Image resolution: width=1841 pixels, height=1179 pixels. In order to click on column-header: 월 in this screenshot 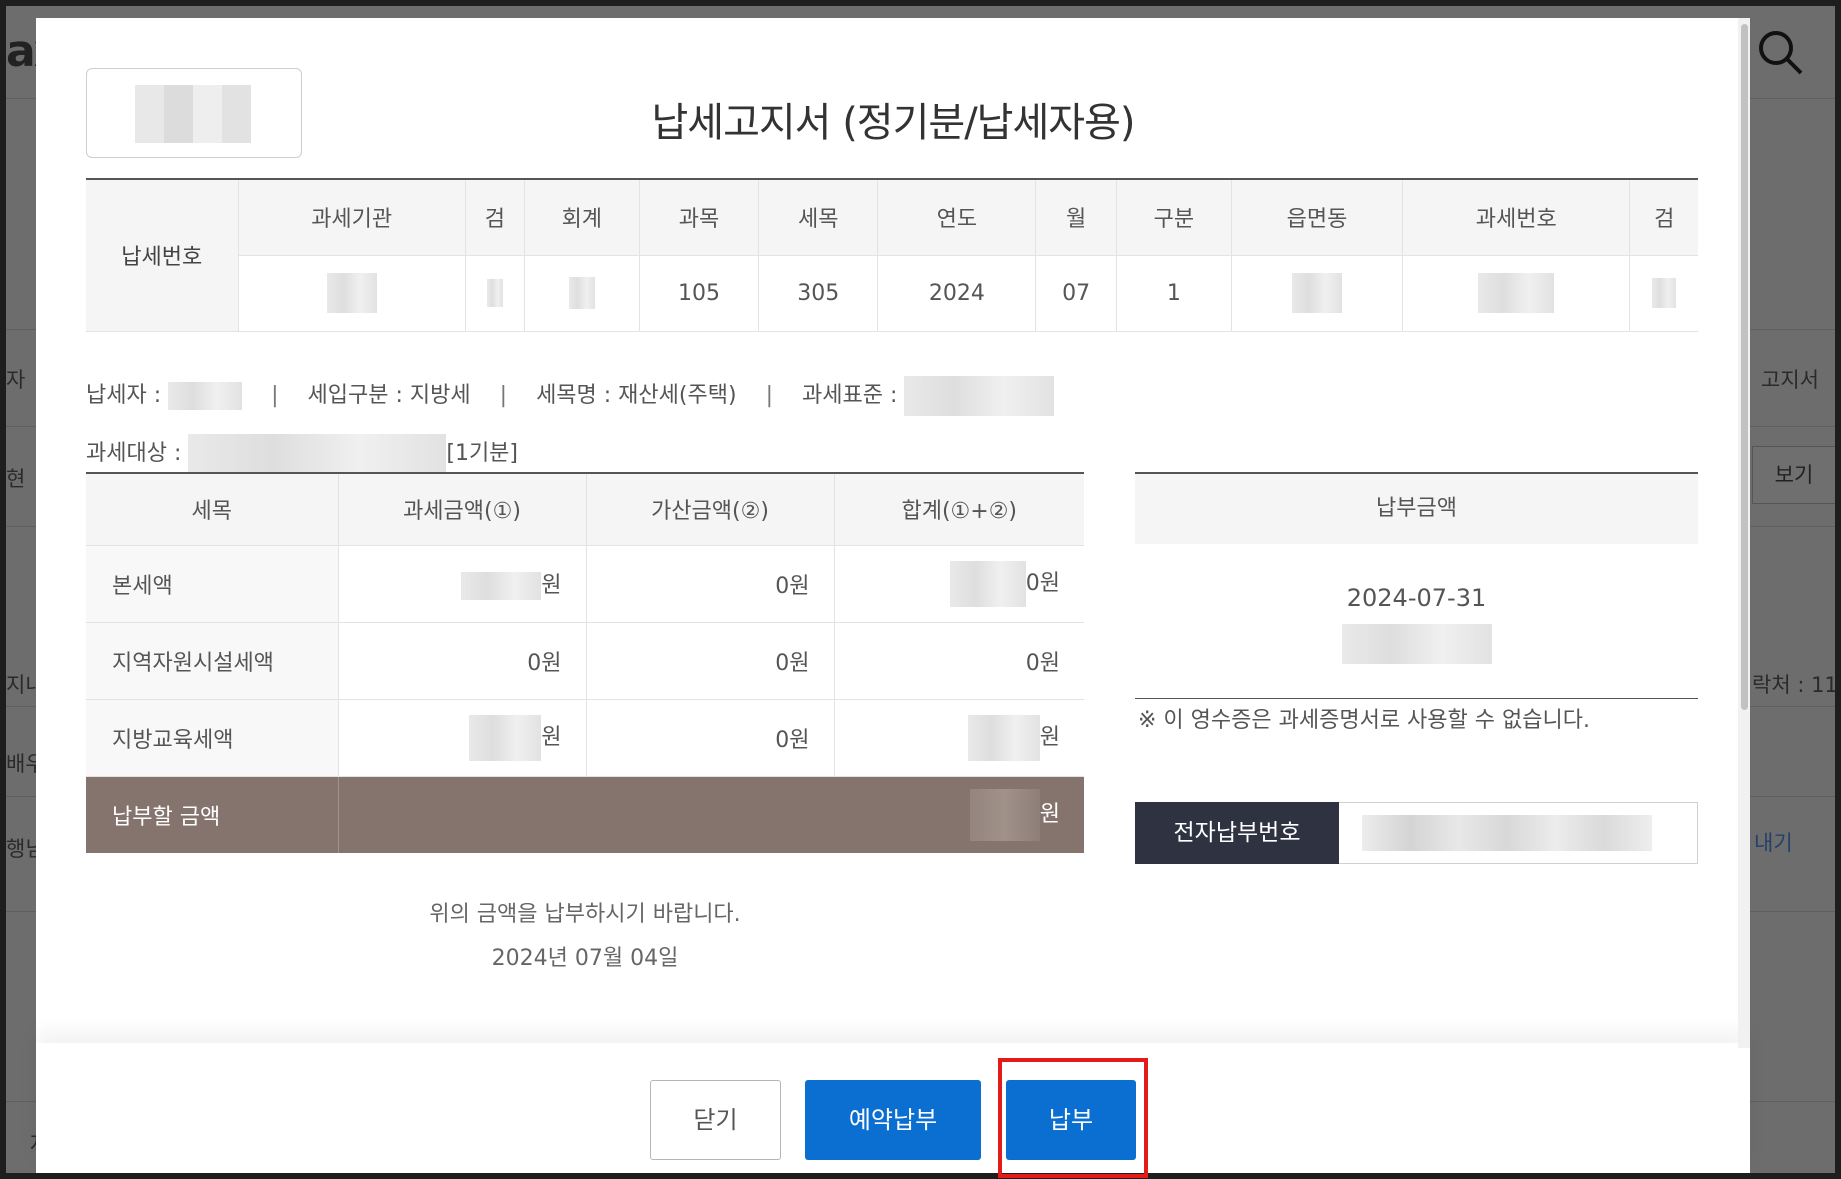, I will do `click(1076, 217)`.